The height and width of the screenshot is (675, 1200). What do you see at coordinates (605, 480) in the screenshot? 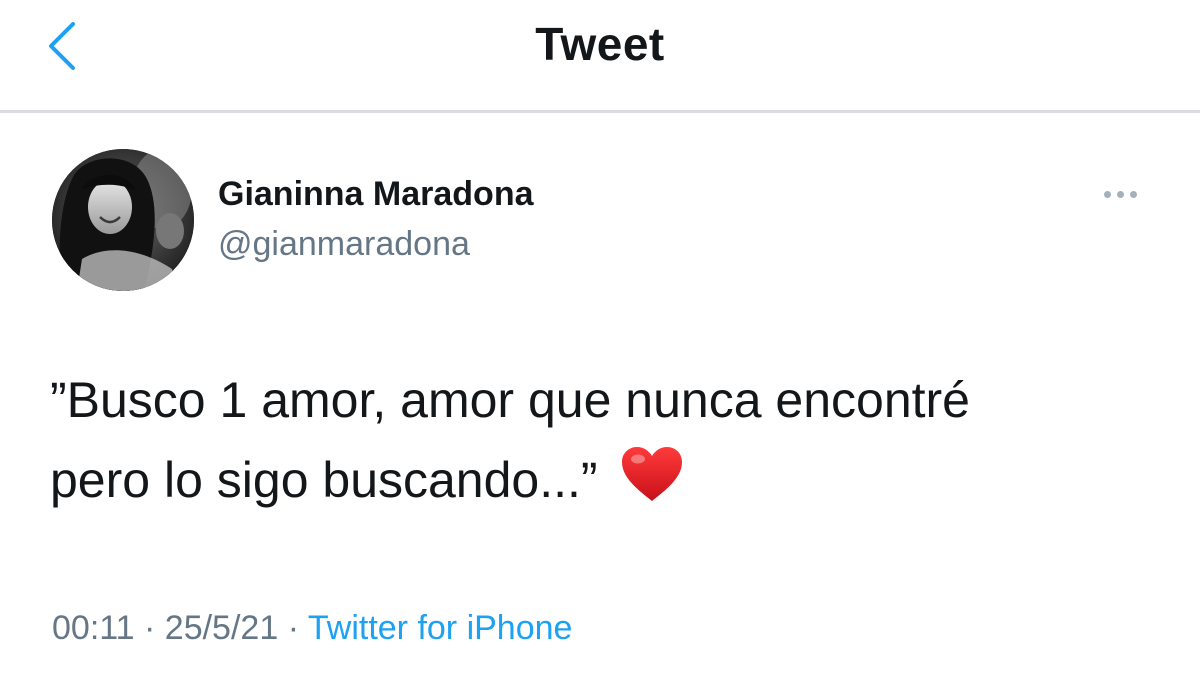
I see `tweet-text-line-2: pero lo sigo buscando...”` at bounding box center [605, 480].